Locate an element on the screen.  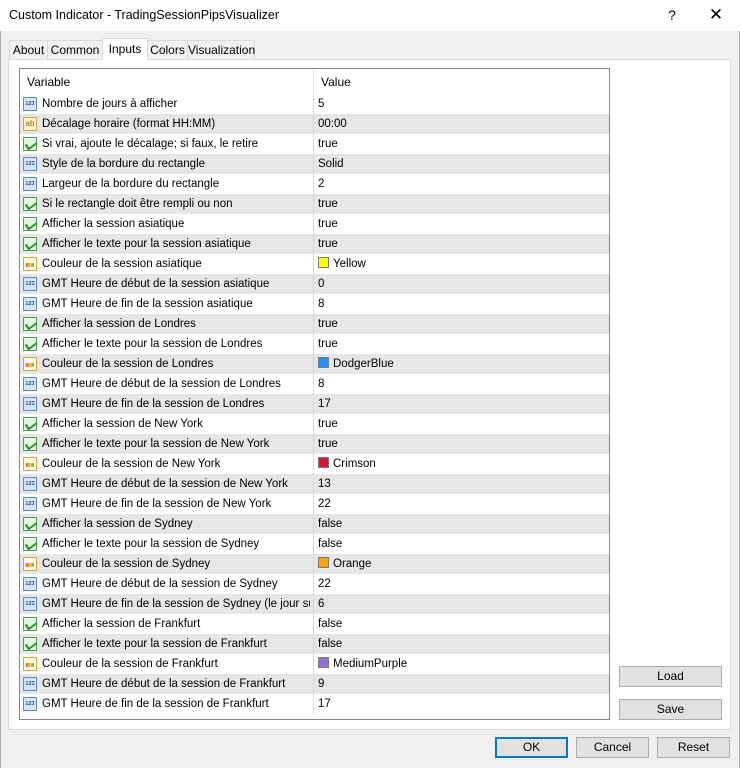
variable-value: 6 is located at coordinates (321, 604).